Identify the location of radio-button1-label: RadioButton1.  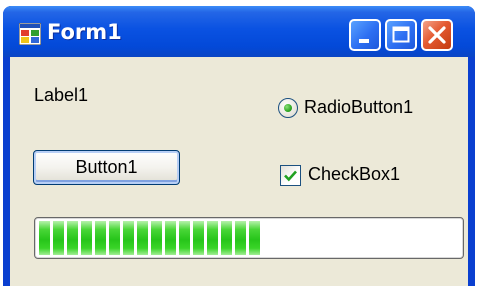
(358, 107).